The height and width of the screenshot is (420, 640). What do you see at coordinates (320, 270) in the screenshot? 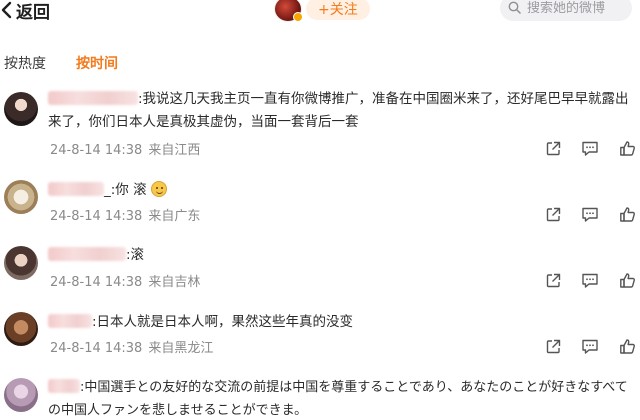
I see `comment-item: :滚 24-8-14 14:38 来自吉林` at bounding box center [320, 270].